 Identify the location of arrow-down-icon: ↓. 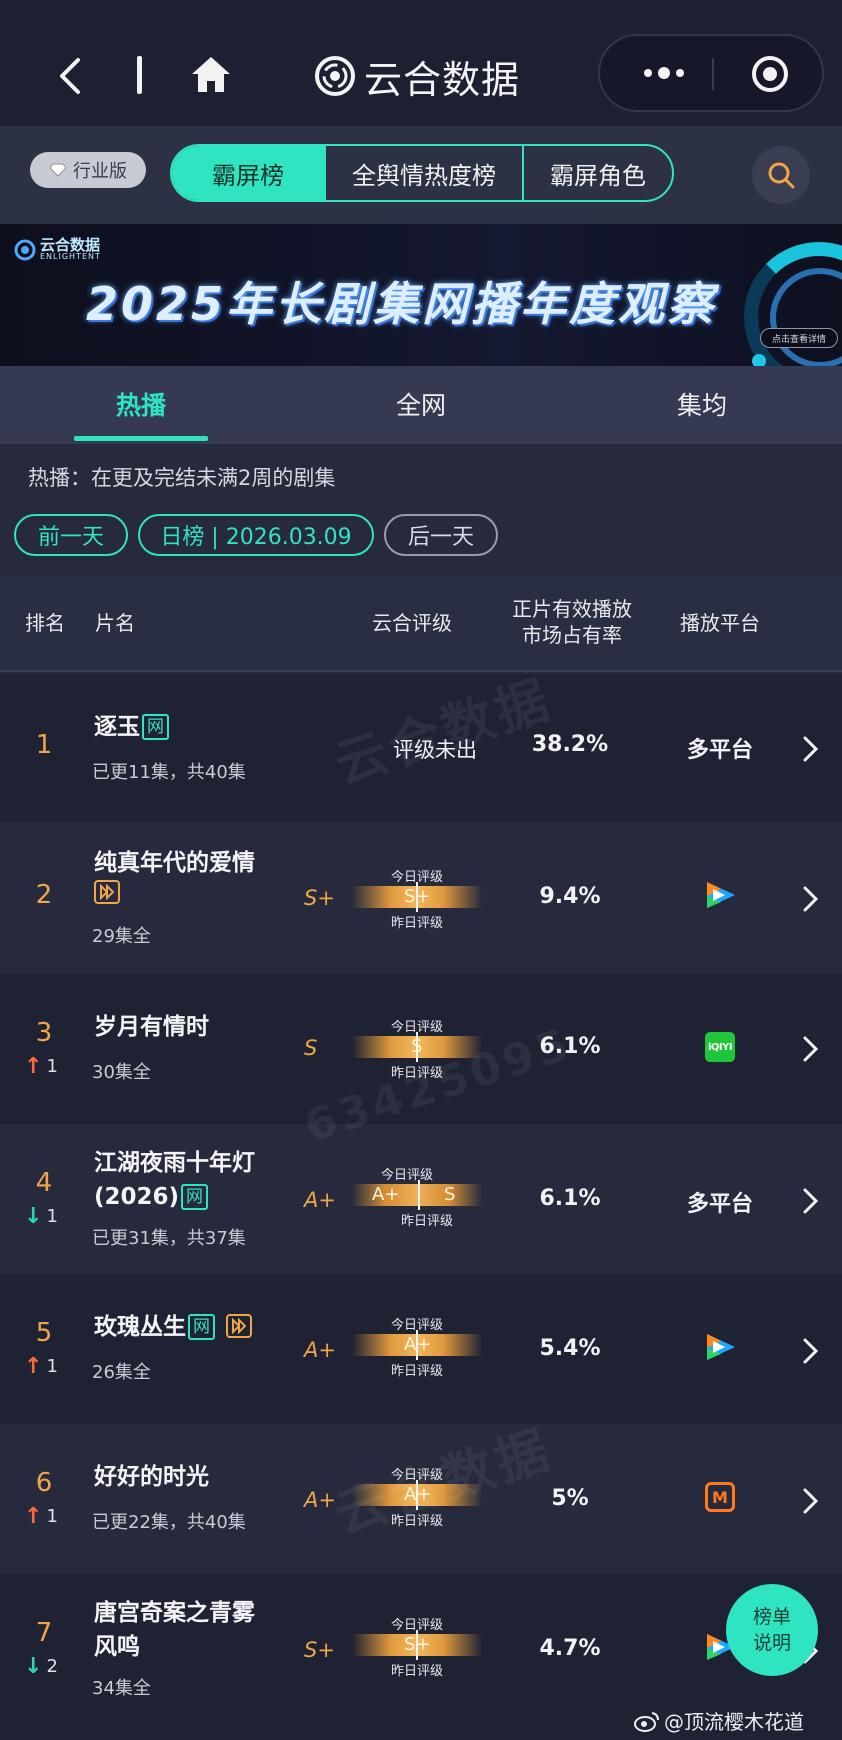
(33, 1666).